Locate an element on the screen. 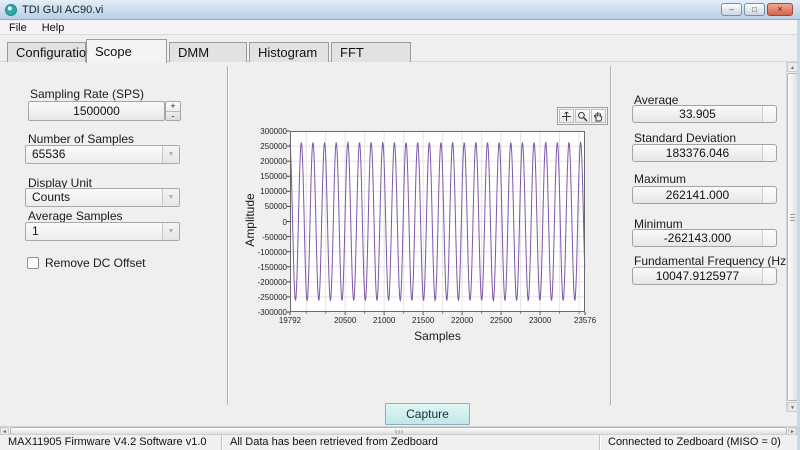  y-tick-label: 200000 is located at coordinates (273, 162).